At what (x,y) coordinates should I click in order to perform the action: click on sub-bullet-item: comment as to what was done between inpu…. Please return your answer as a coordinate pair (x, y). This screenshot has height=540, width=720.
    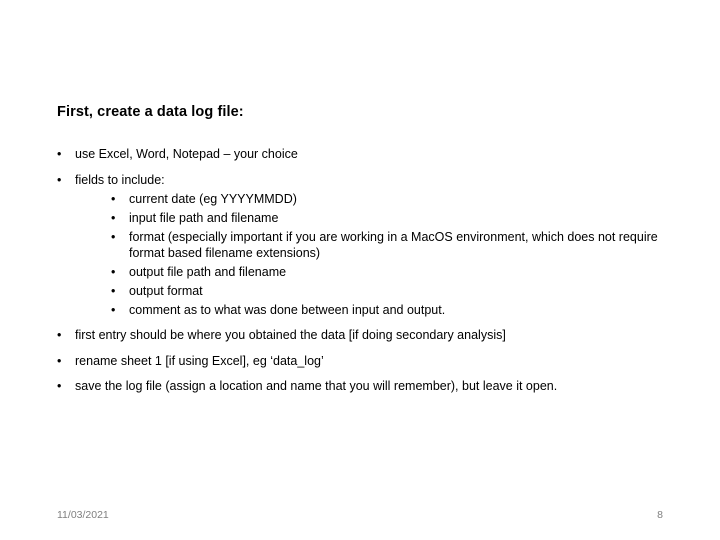
    Looking at the image, I should click on (394, 310).